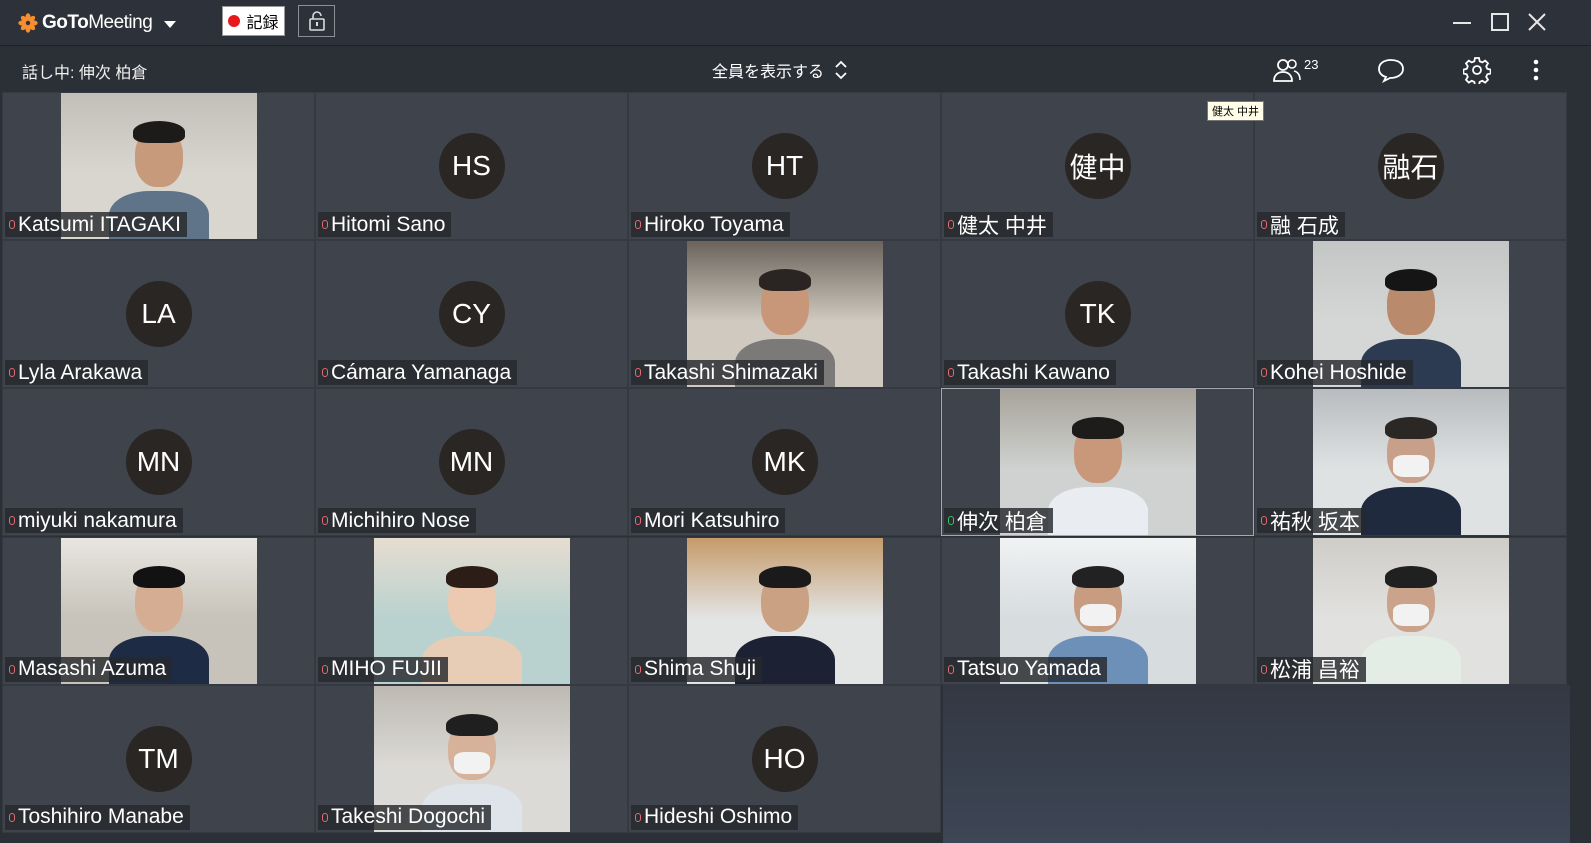  I want to click on participant-avatar: HO, so click(784, 758).